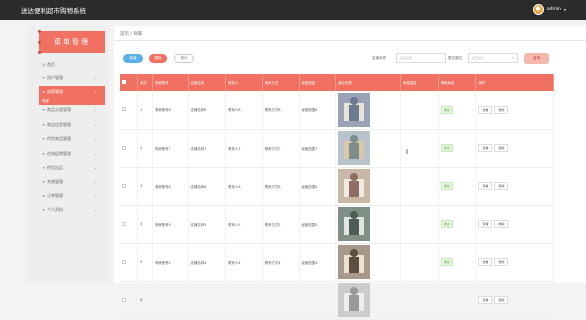 This screenshot has width=586, height=320. What do you see at coordinates (368, 82) in the screenshot?
I see `column-header: 营业执照` at bounding box center [368, 82].